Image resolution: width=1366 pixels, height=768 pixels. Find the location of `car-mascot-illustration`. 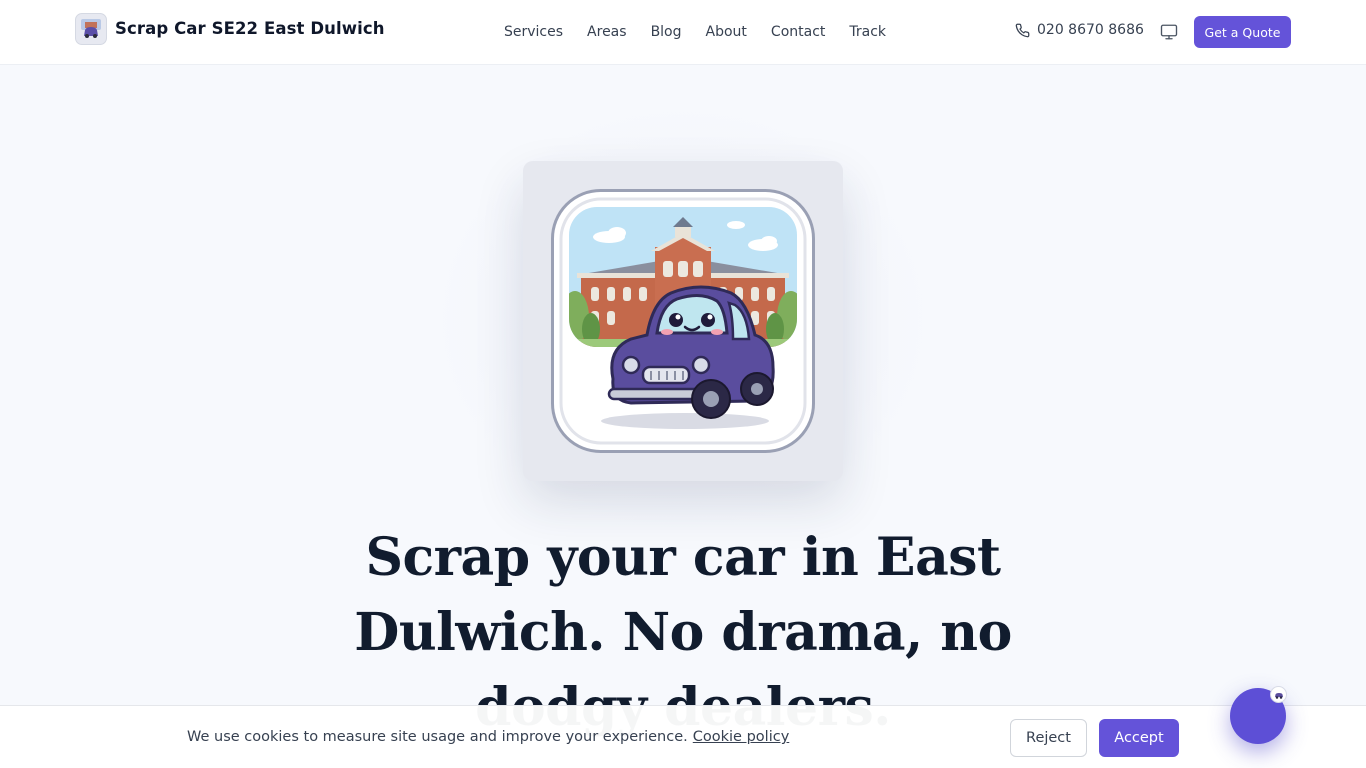

car-mascot-illustration is located at coordinates (683, 321).